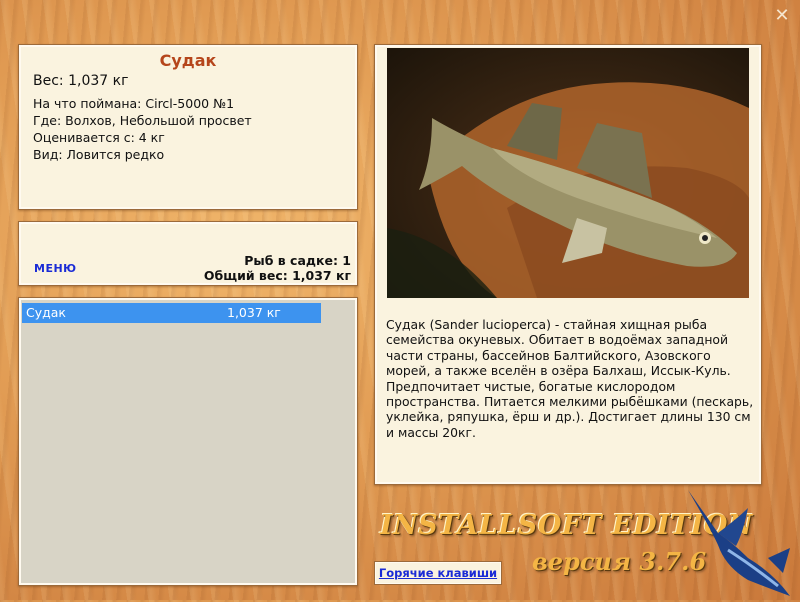 Image resolution: width=800 pixels, height=602 pixels. What do you see at coordinates (99, 154) in the screenshot?
I see `detail-rarity: Вид: Ловится редко` at bounding box center [99, 154].